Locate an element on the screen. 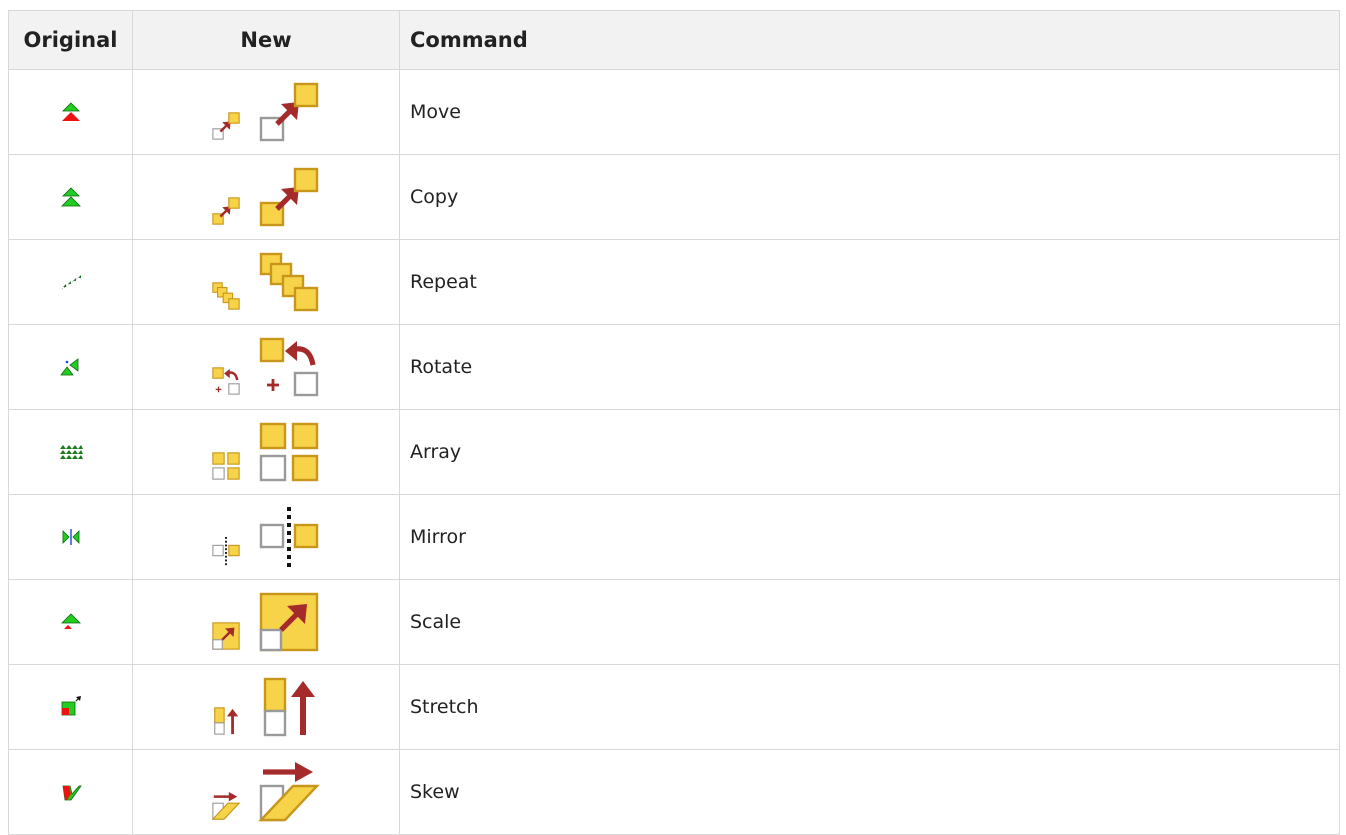 The image size is (1346, 835). array-new-icon is located at coordinates (266, 452).